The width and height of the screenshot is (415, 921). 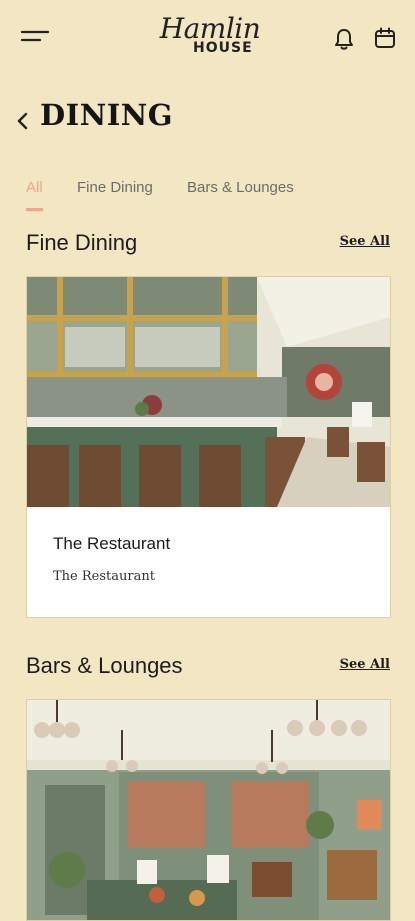 I want to click on card-title: The Restaurant, so click(x=112, y=543).